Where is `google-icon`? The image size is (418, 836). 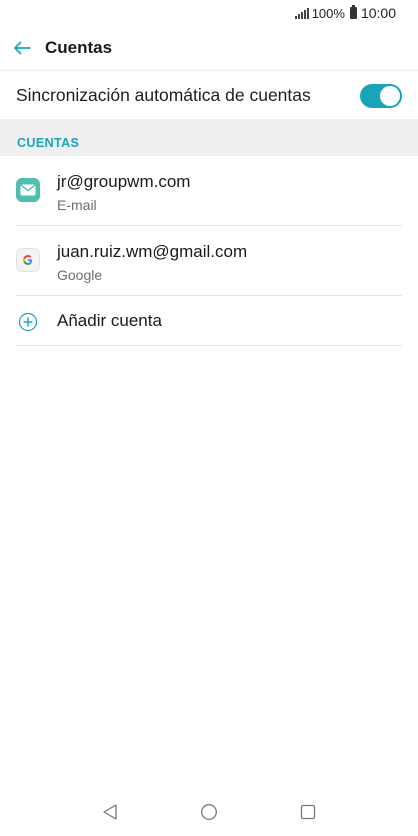
google-icon is located at coordinates (28, 260).